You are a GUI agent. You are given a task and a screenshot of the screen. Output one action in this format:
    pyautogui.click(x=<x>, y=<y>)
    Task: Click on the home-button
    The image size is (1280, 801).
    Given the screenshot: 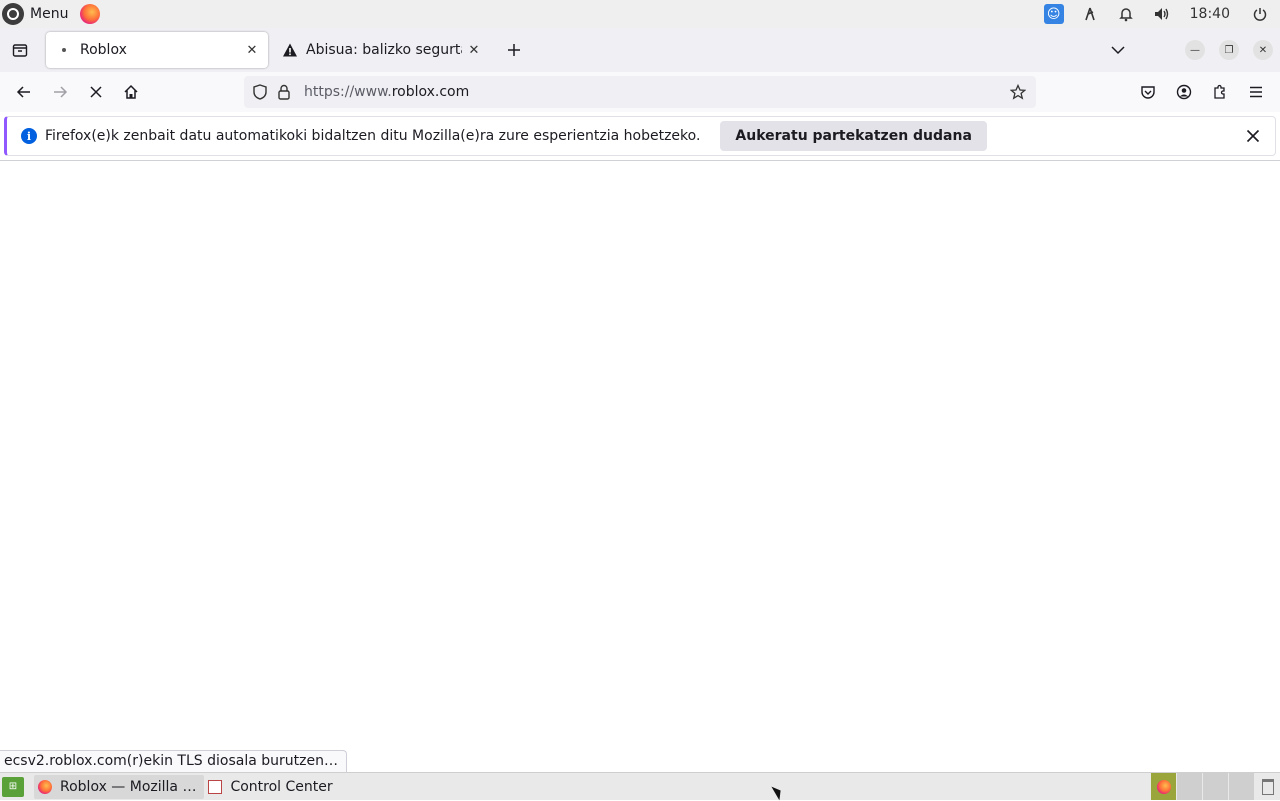 What is the action you would take?
    pyautogui.click(x=131, y=92)
    